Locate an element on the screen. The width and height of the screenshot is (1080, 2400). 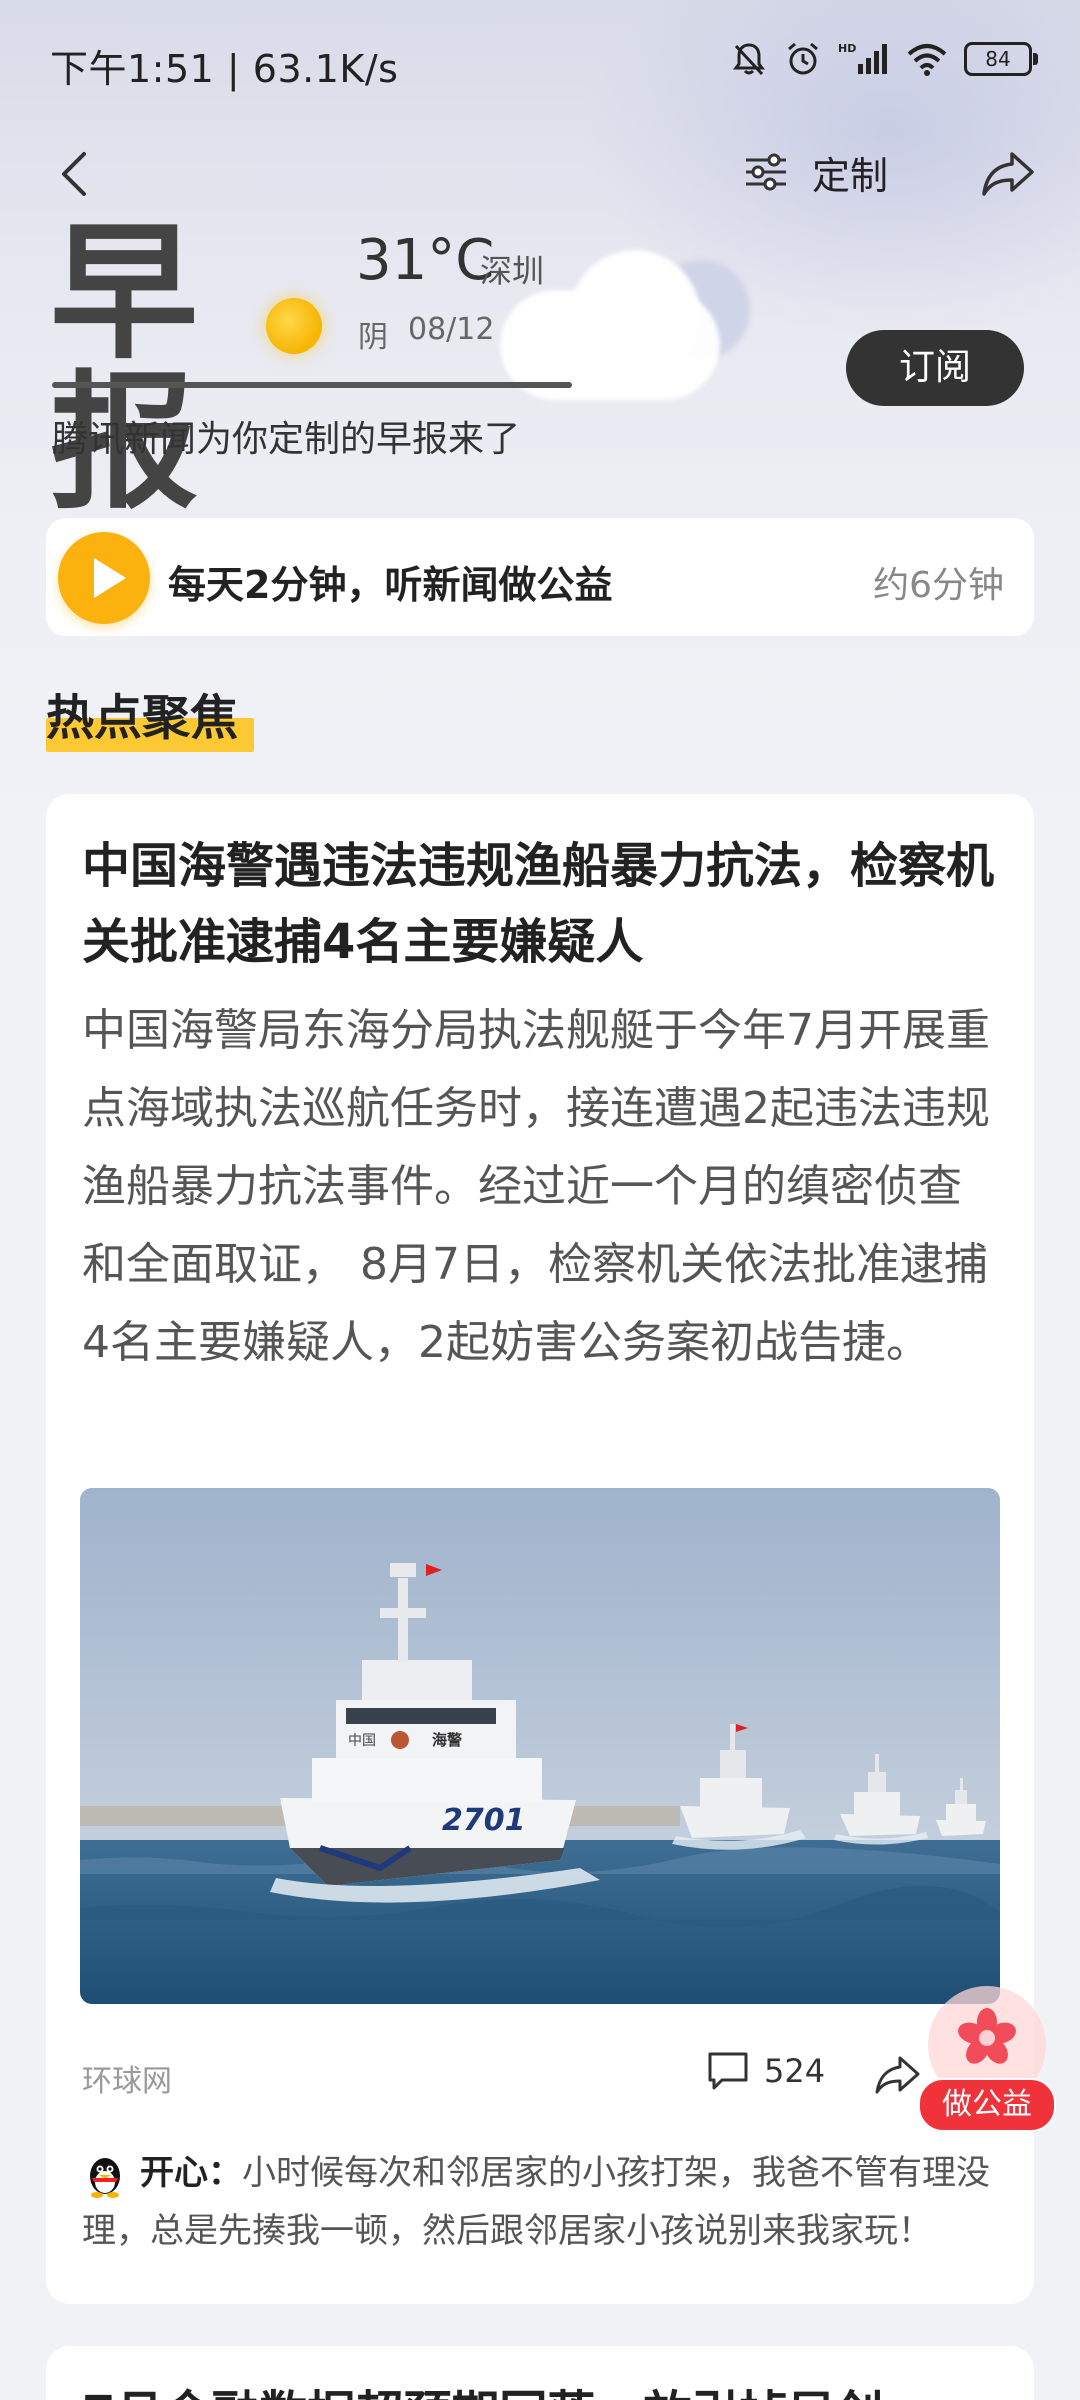
comment-button: 524 is located at coordinates (765, 2071).